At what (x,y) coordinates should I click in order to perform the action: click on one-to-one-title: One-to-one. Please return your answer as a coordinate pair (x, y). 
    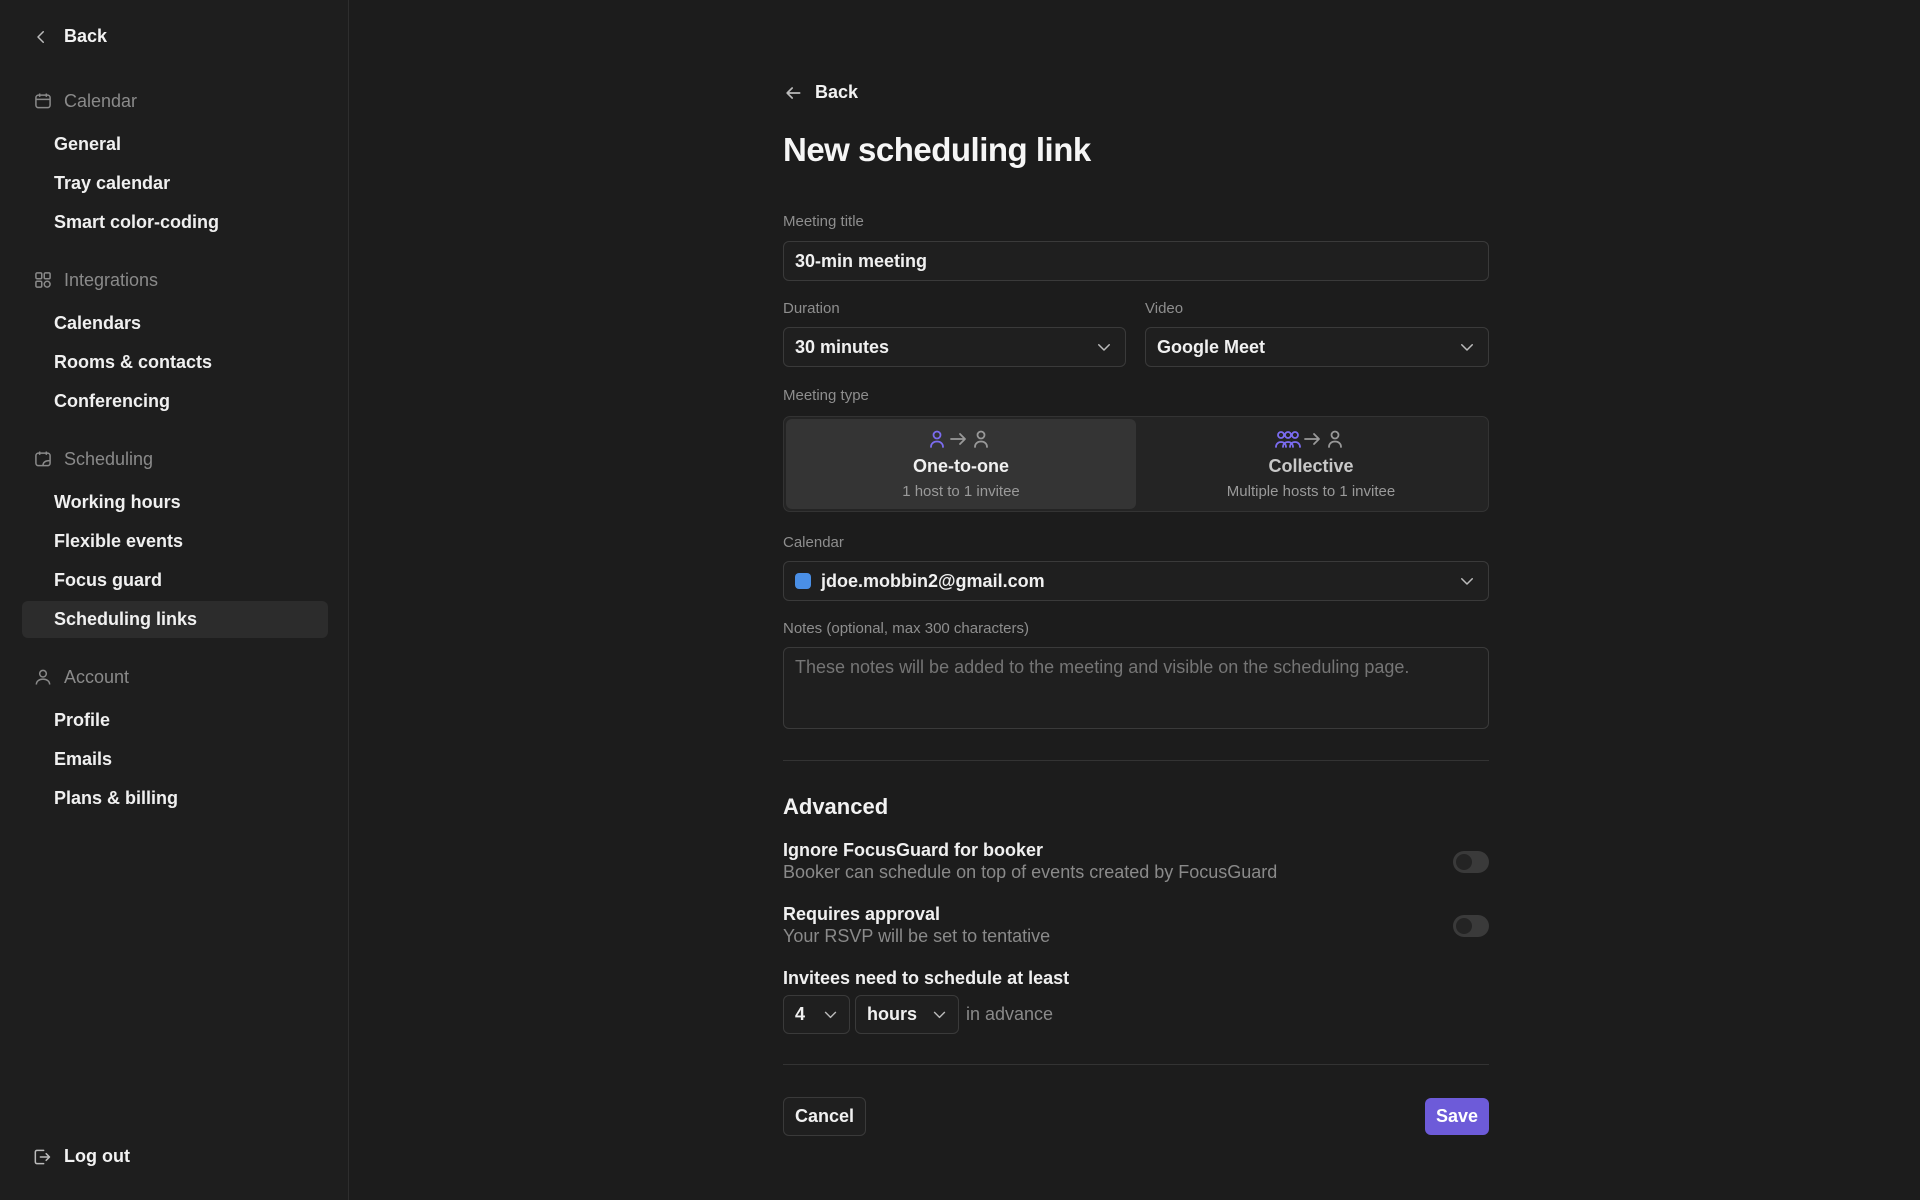
    Looking at the image, I should click on (961, 466).